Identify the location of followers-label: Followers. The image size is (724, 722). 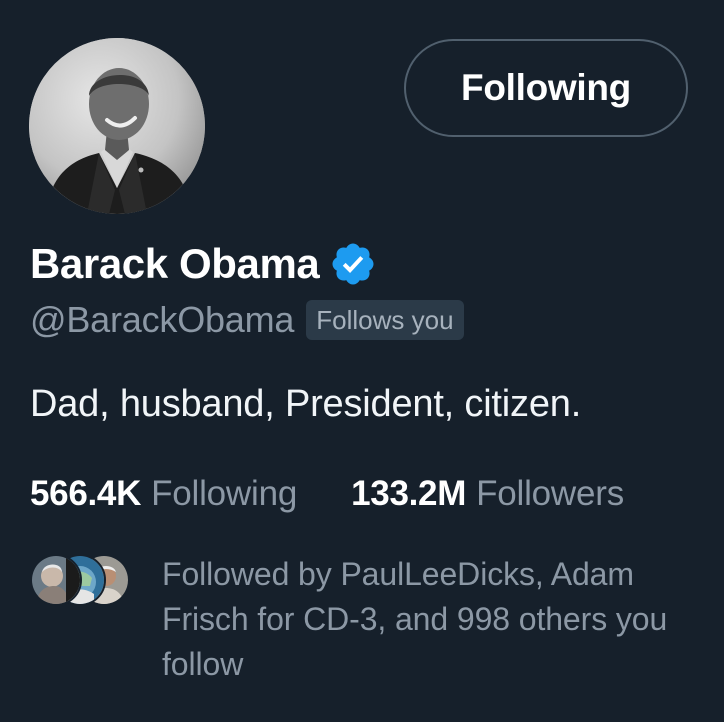
(550, 493).